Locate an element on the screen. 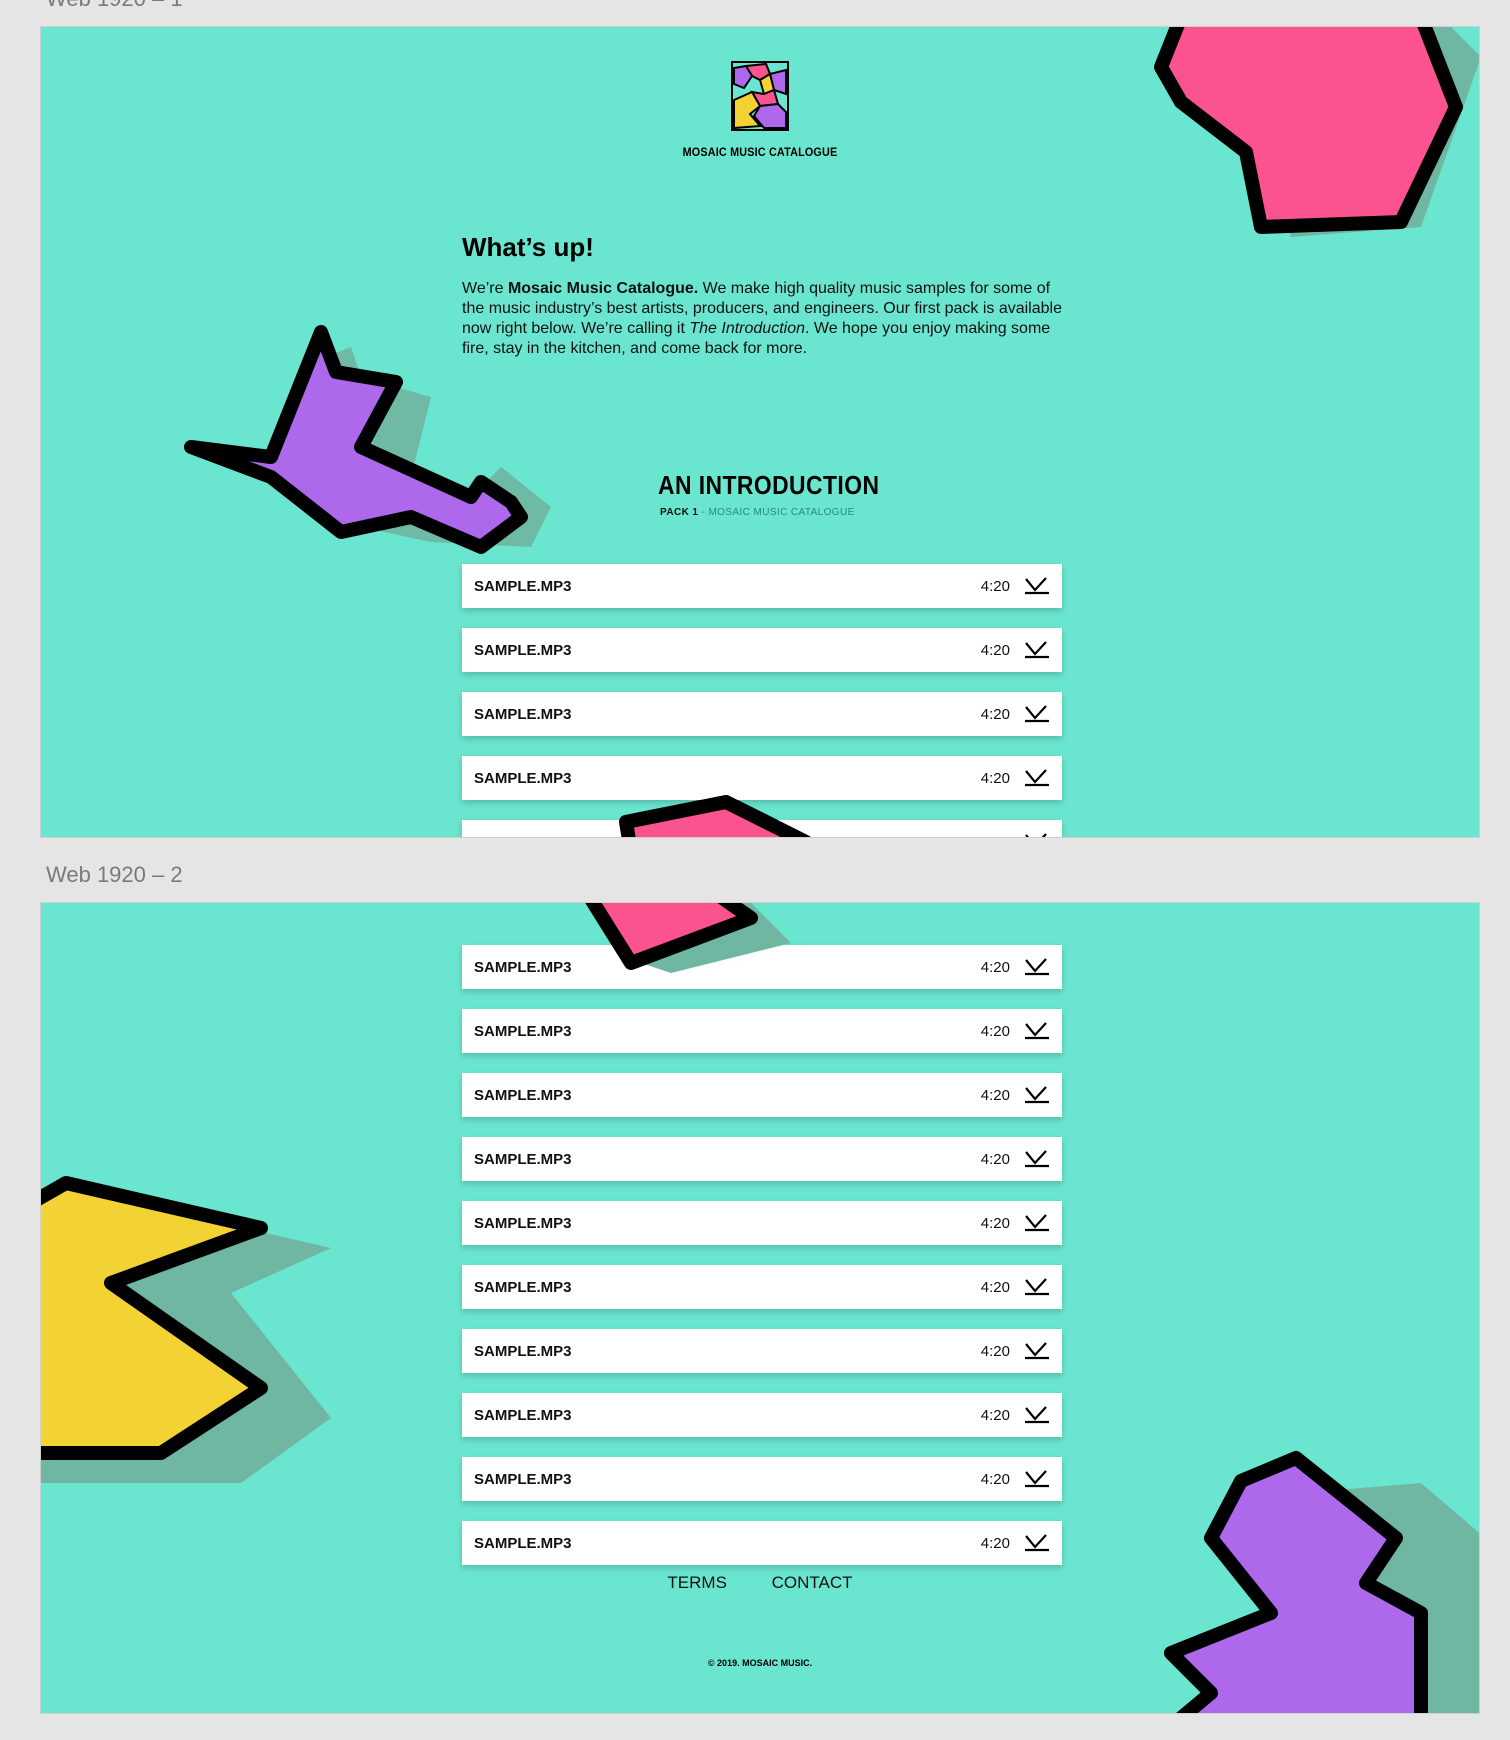 The width and height of the screenshot is (1510, 1740). pink-shape-continued-decoration is located at coordinates (688, 938).